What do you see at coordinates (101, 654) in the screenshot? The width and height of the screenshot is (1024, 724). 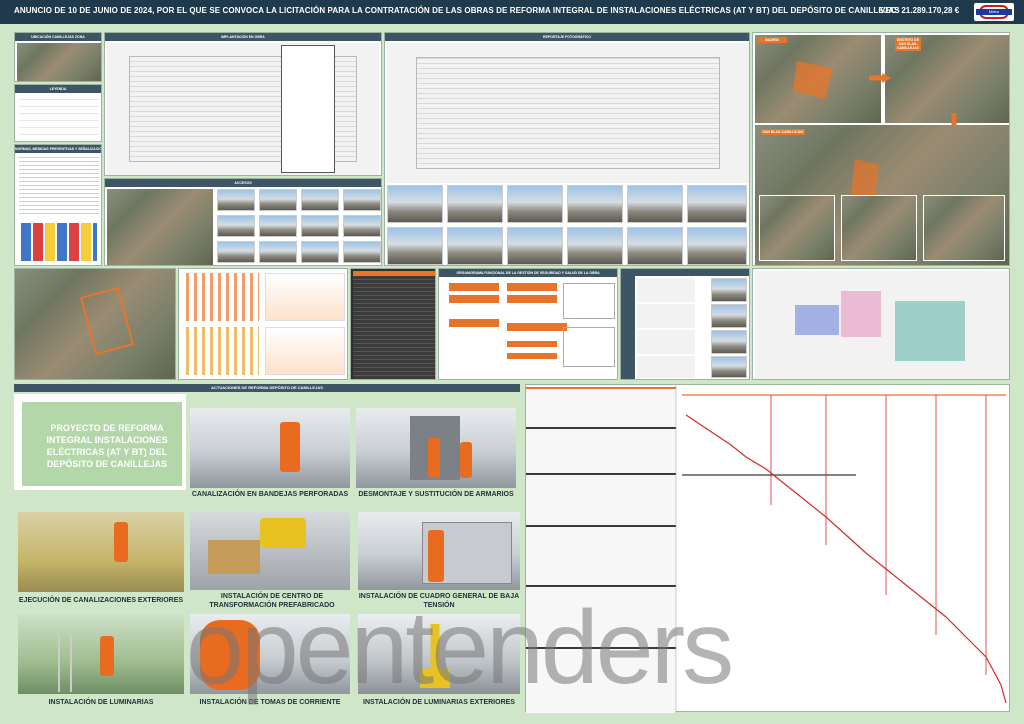 I see `scene-luminarias` at bounding box center [101, 654].